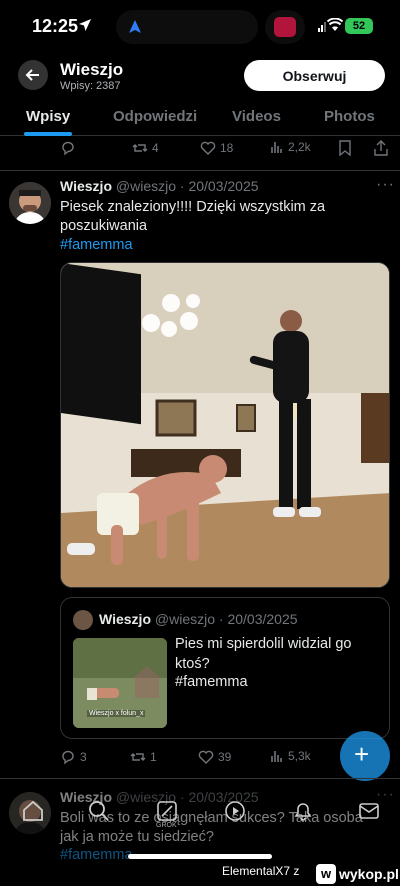  What do you see at coordinates (261, 871) in the screenshot?
I see `watermark-text: ElementalX7 z` at bounding box center [261, 871].